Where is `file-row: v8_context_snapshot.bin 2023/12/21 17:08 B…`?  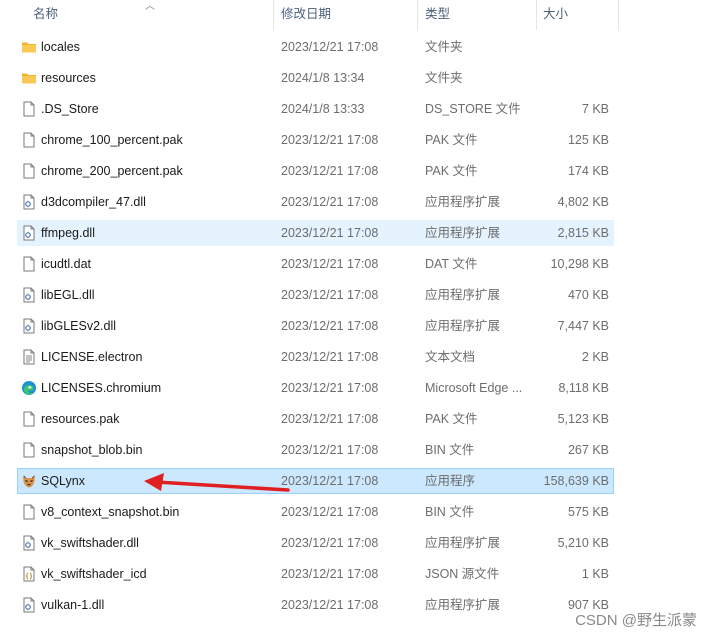
file-row: v8_context_snapshot.bin 2023/12/21 17:08 B… is located at coordinates (315, 512).